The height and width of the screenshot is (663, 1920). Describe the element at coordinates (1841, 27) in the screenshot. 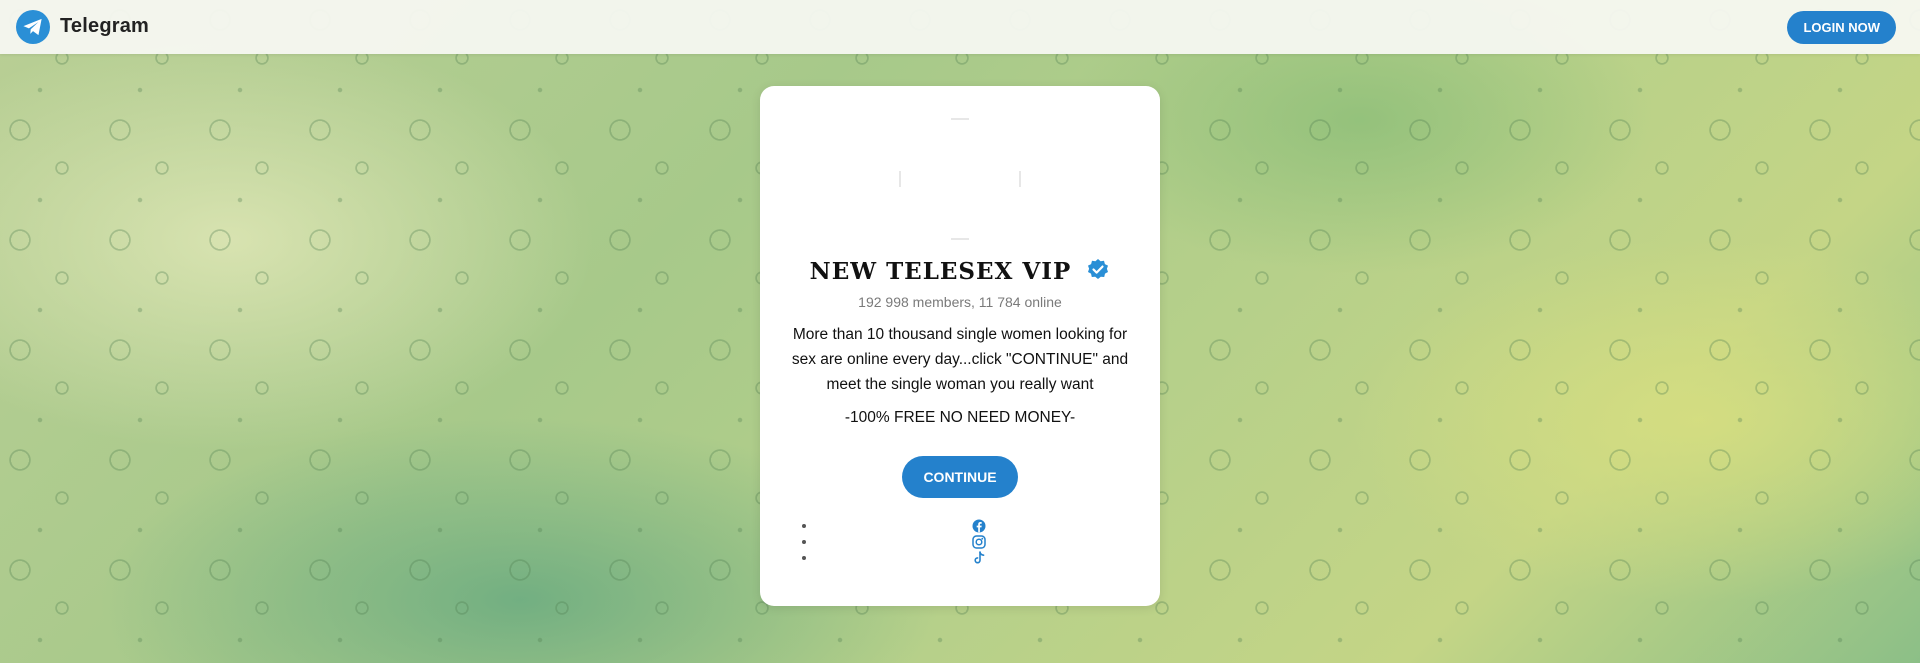

I see `login-button: LOGIN NOW` at that location.